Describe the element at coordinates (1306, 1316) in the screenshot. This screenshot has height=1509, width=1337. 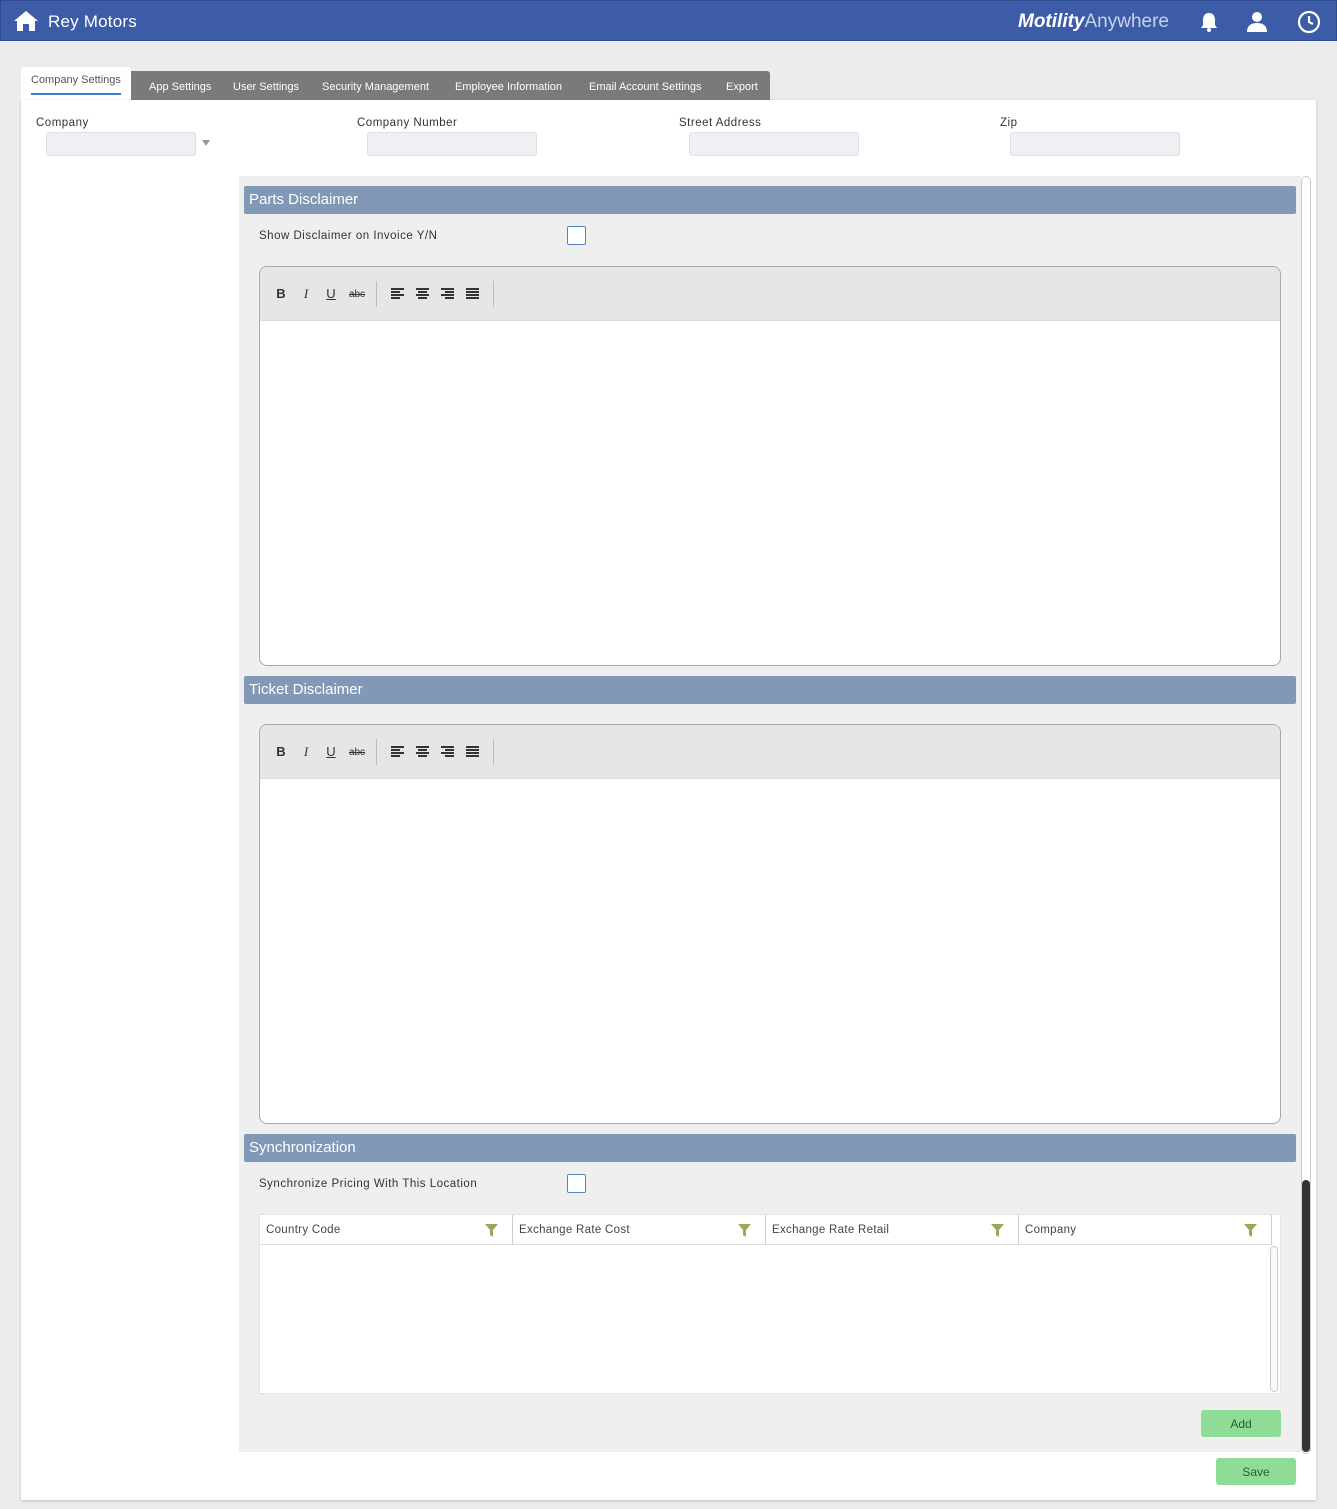
I see `content-scrollbar-thumb` at that location.